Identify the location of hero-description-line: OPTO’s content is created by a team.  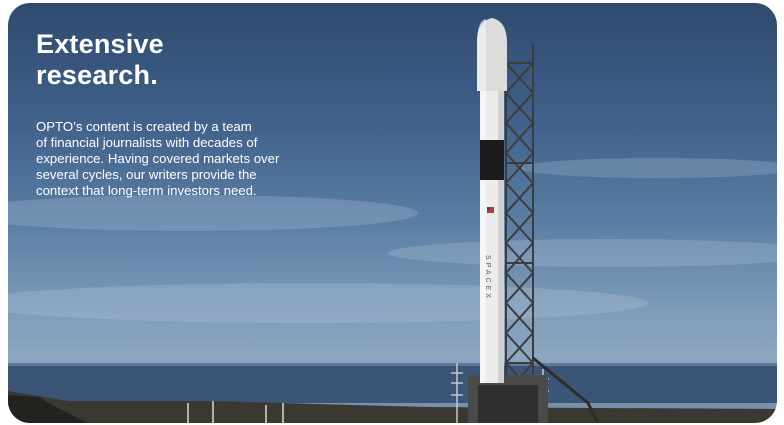
(144, 126).